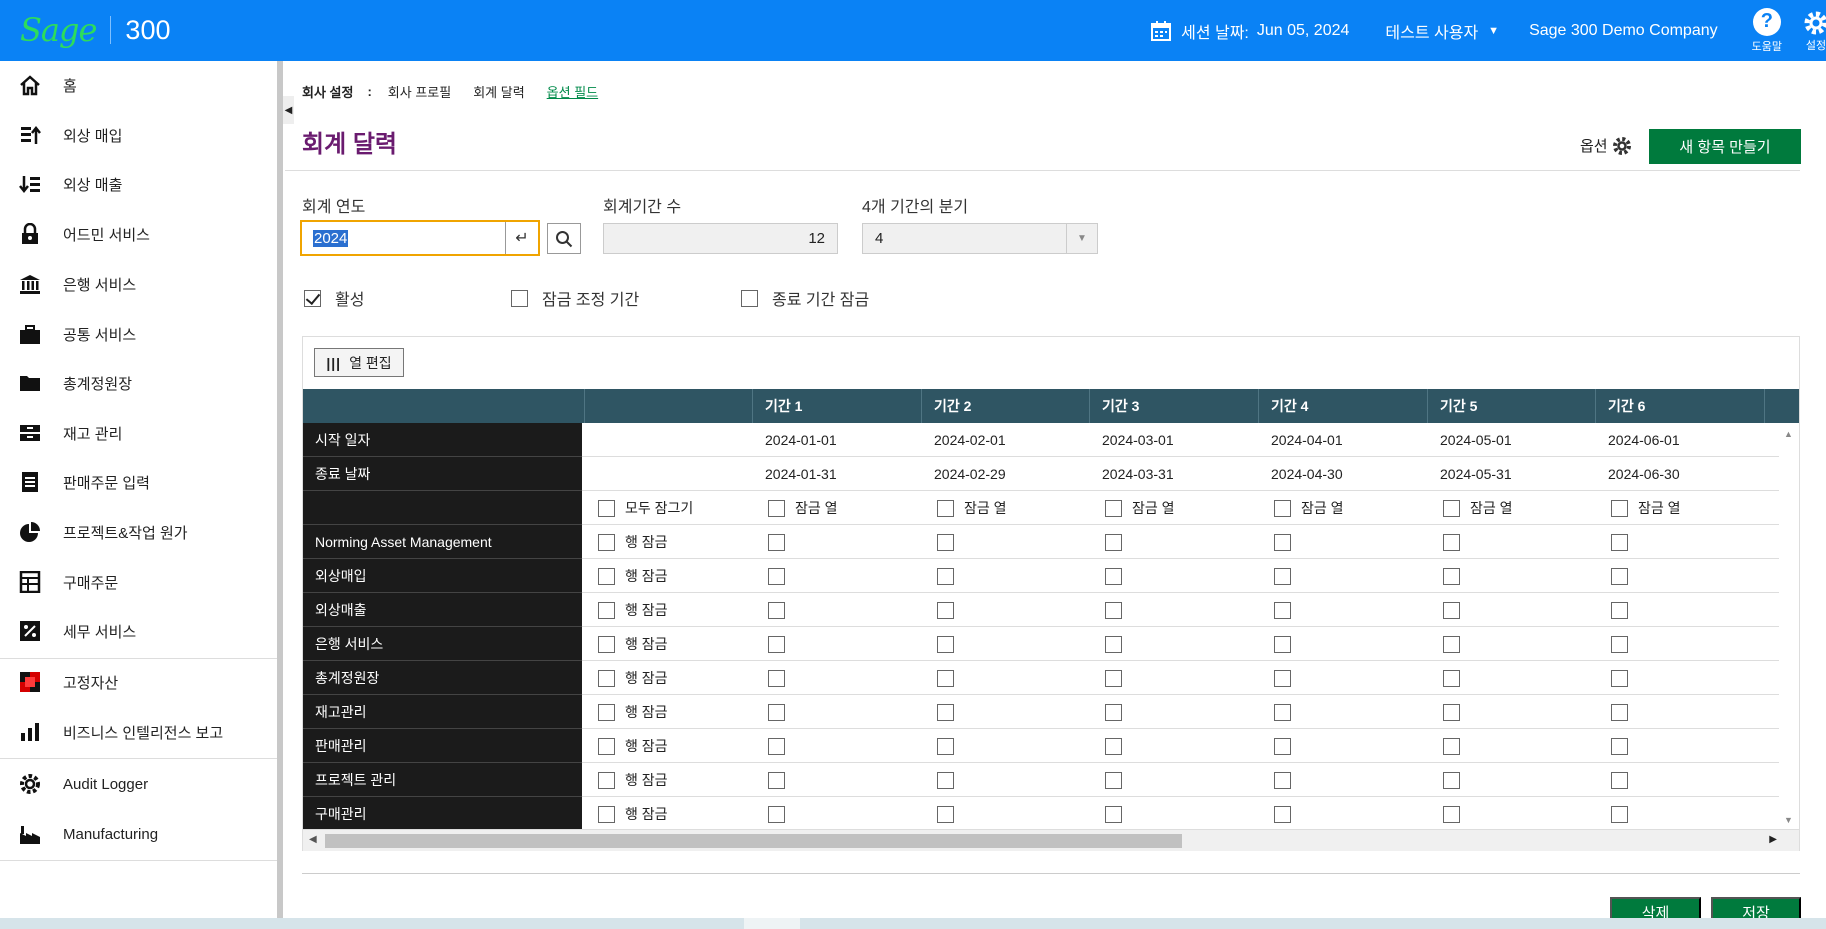 Image resolution: width=1826 pixels, height=929 pixels. Describe the element at coordinates (138, 834) in the screenshot. I see `sidebar-item-manufacturing: Manufacturing` at that location.